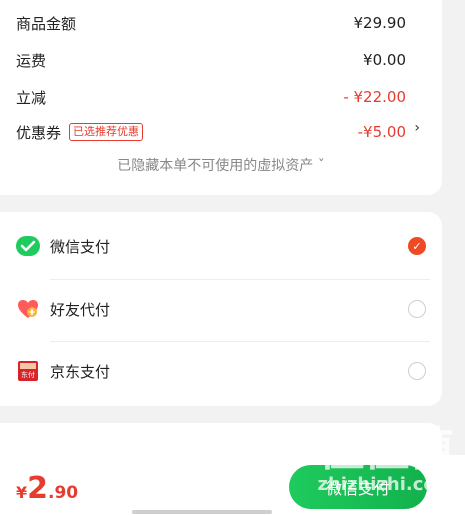 The image size is (465, 515). I want to click on price-decimal: .90, so click(63, 493).